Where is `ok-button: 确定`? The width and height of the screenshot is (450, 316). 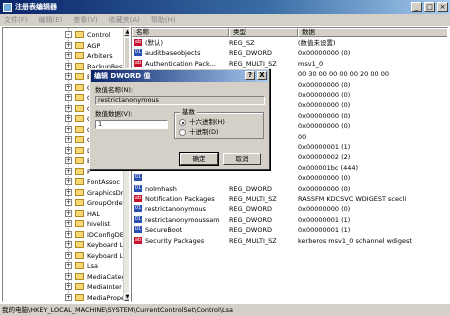 ok-button: 确定 is located at coordinates (199, 159).